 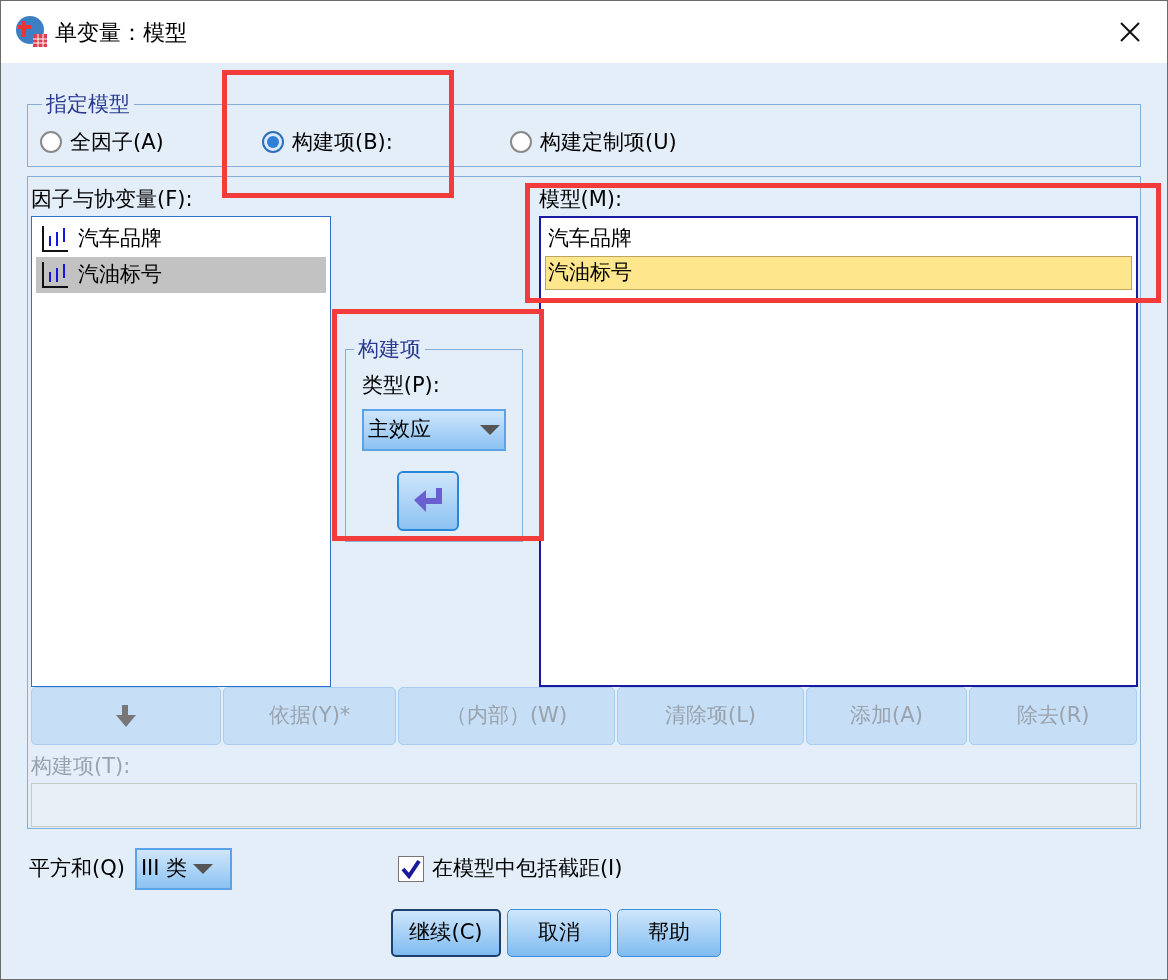 I want to click on sum-of-squares-dropdown: III 类, so click(x=183, y=869).